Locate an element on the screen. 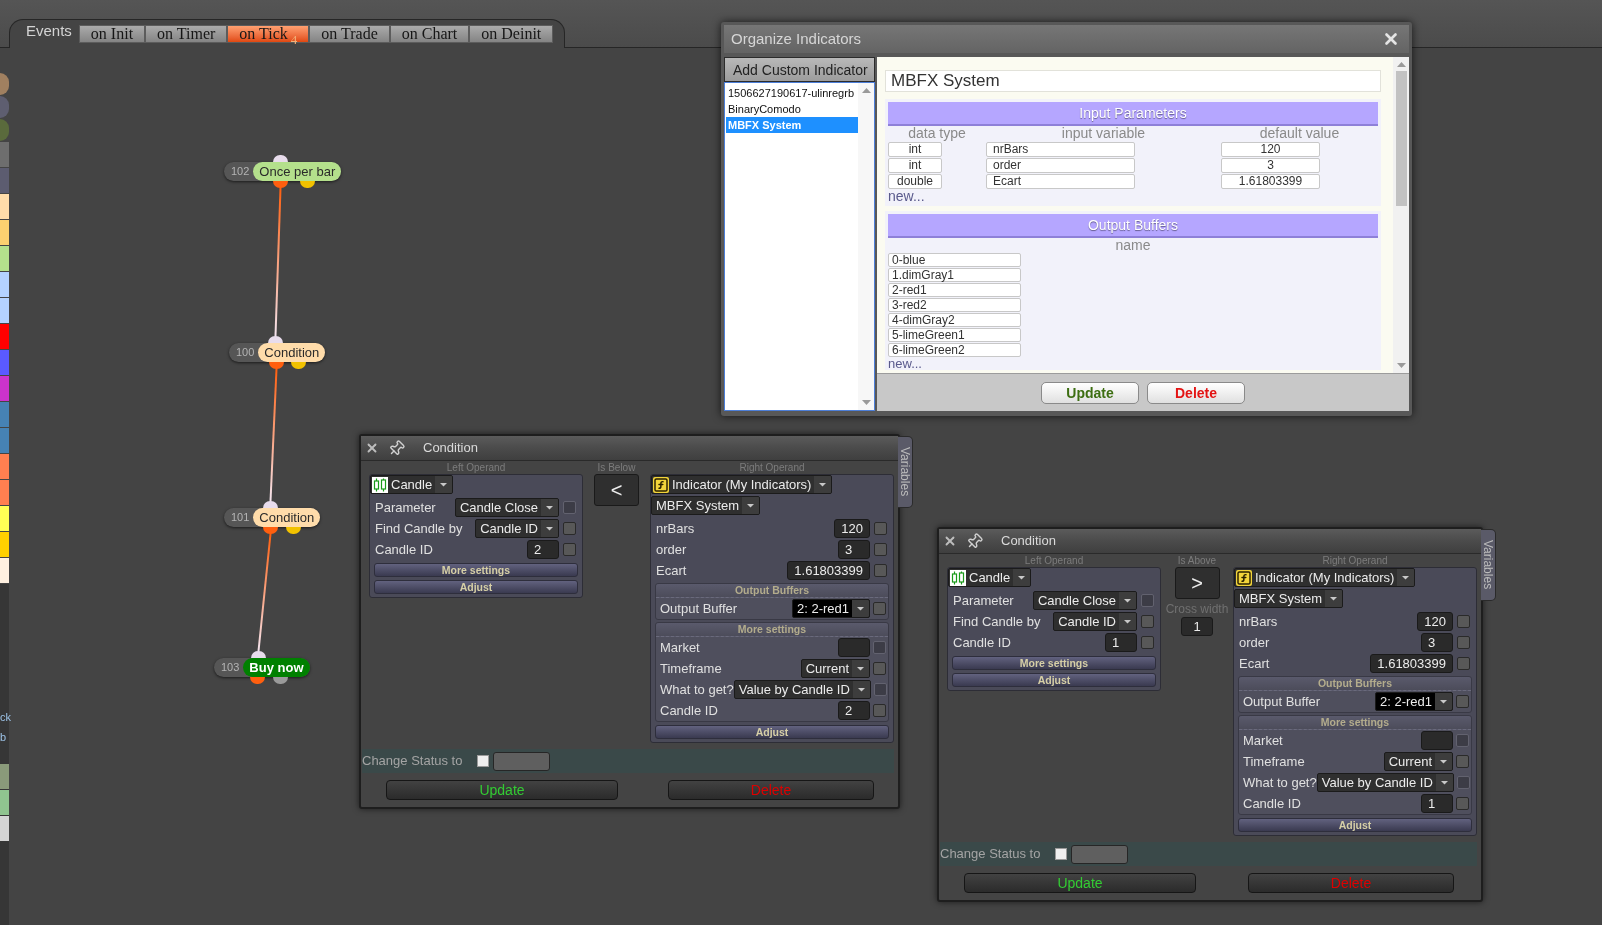 This screenshot has width=1602, height=925. scroll-down-icon is located at coordinates (1401, 365).